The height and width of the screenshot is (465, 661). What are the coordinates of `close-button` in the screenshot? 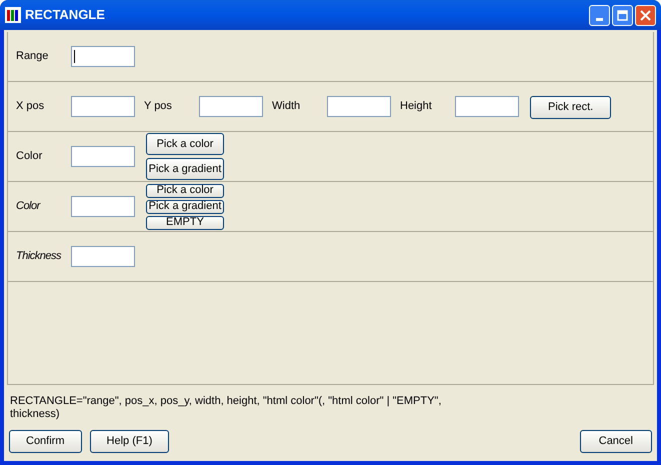 It's located at (645, 15).